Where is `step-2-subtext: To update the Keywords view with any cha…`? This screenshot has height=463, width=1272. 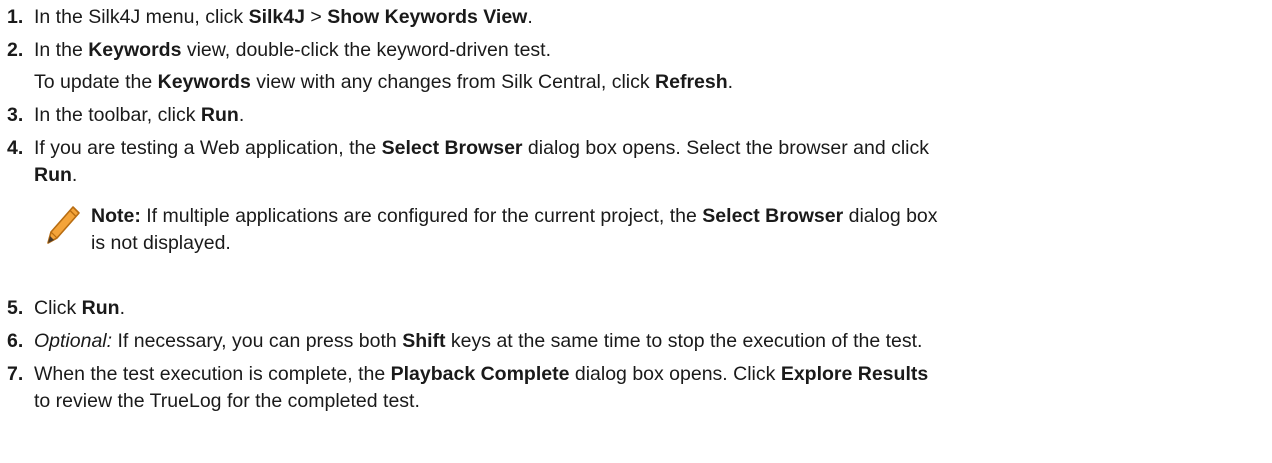 step-2-subtext: To update the Keywords view with any cha… is located at coordinates (384, 82).